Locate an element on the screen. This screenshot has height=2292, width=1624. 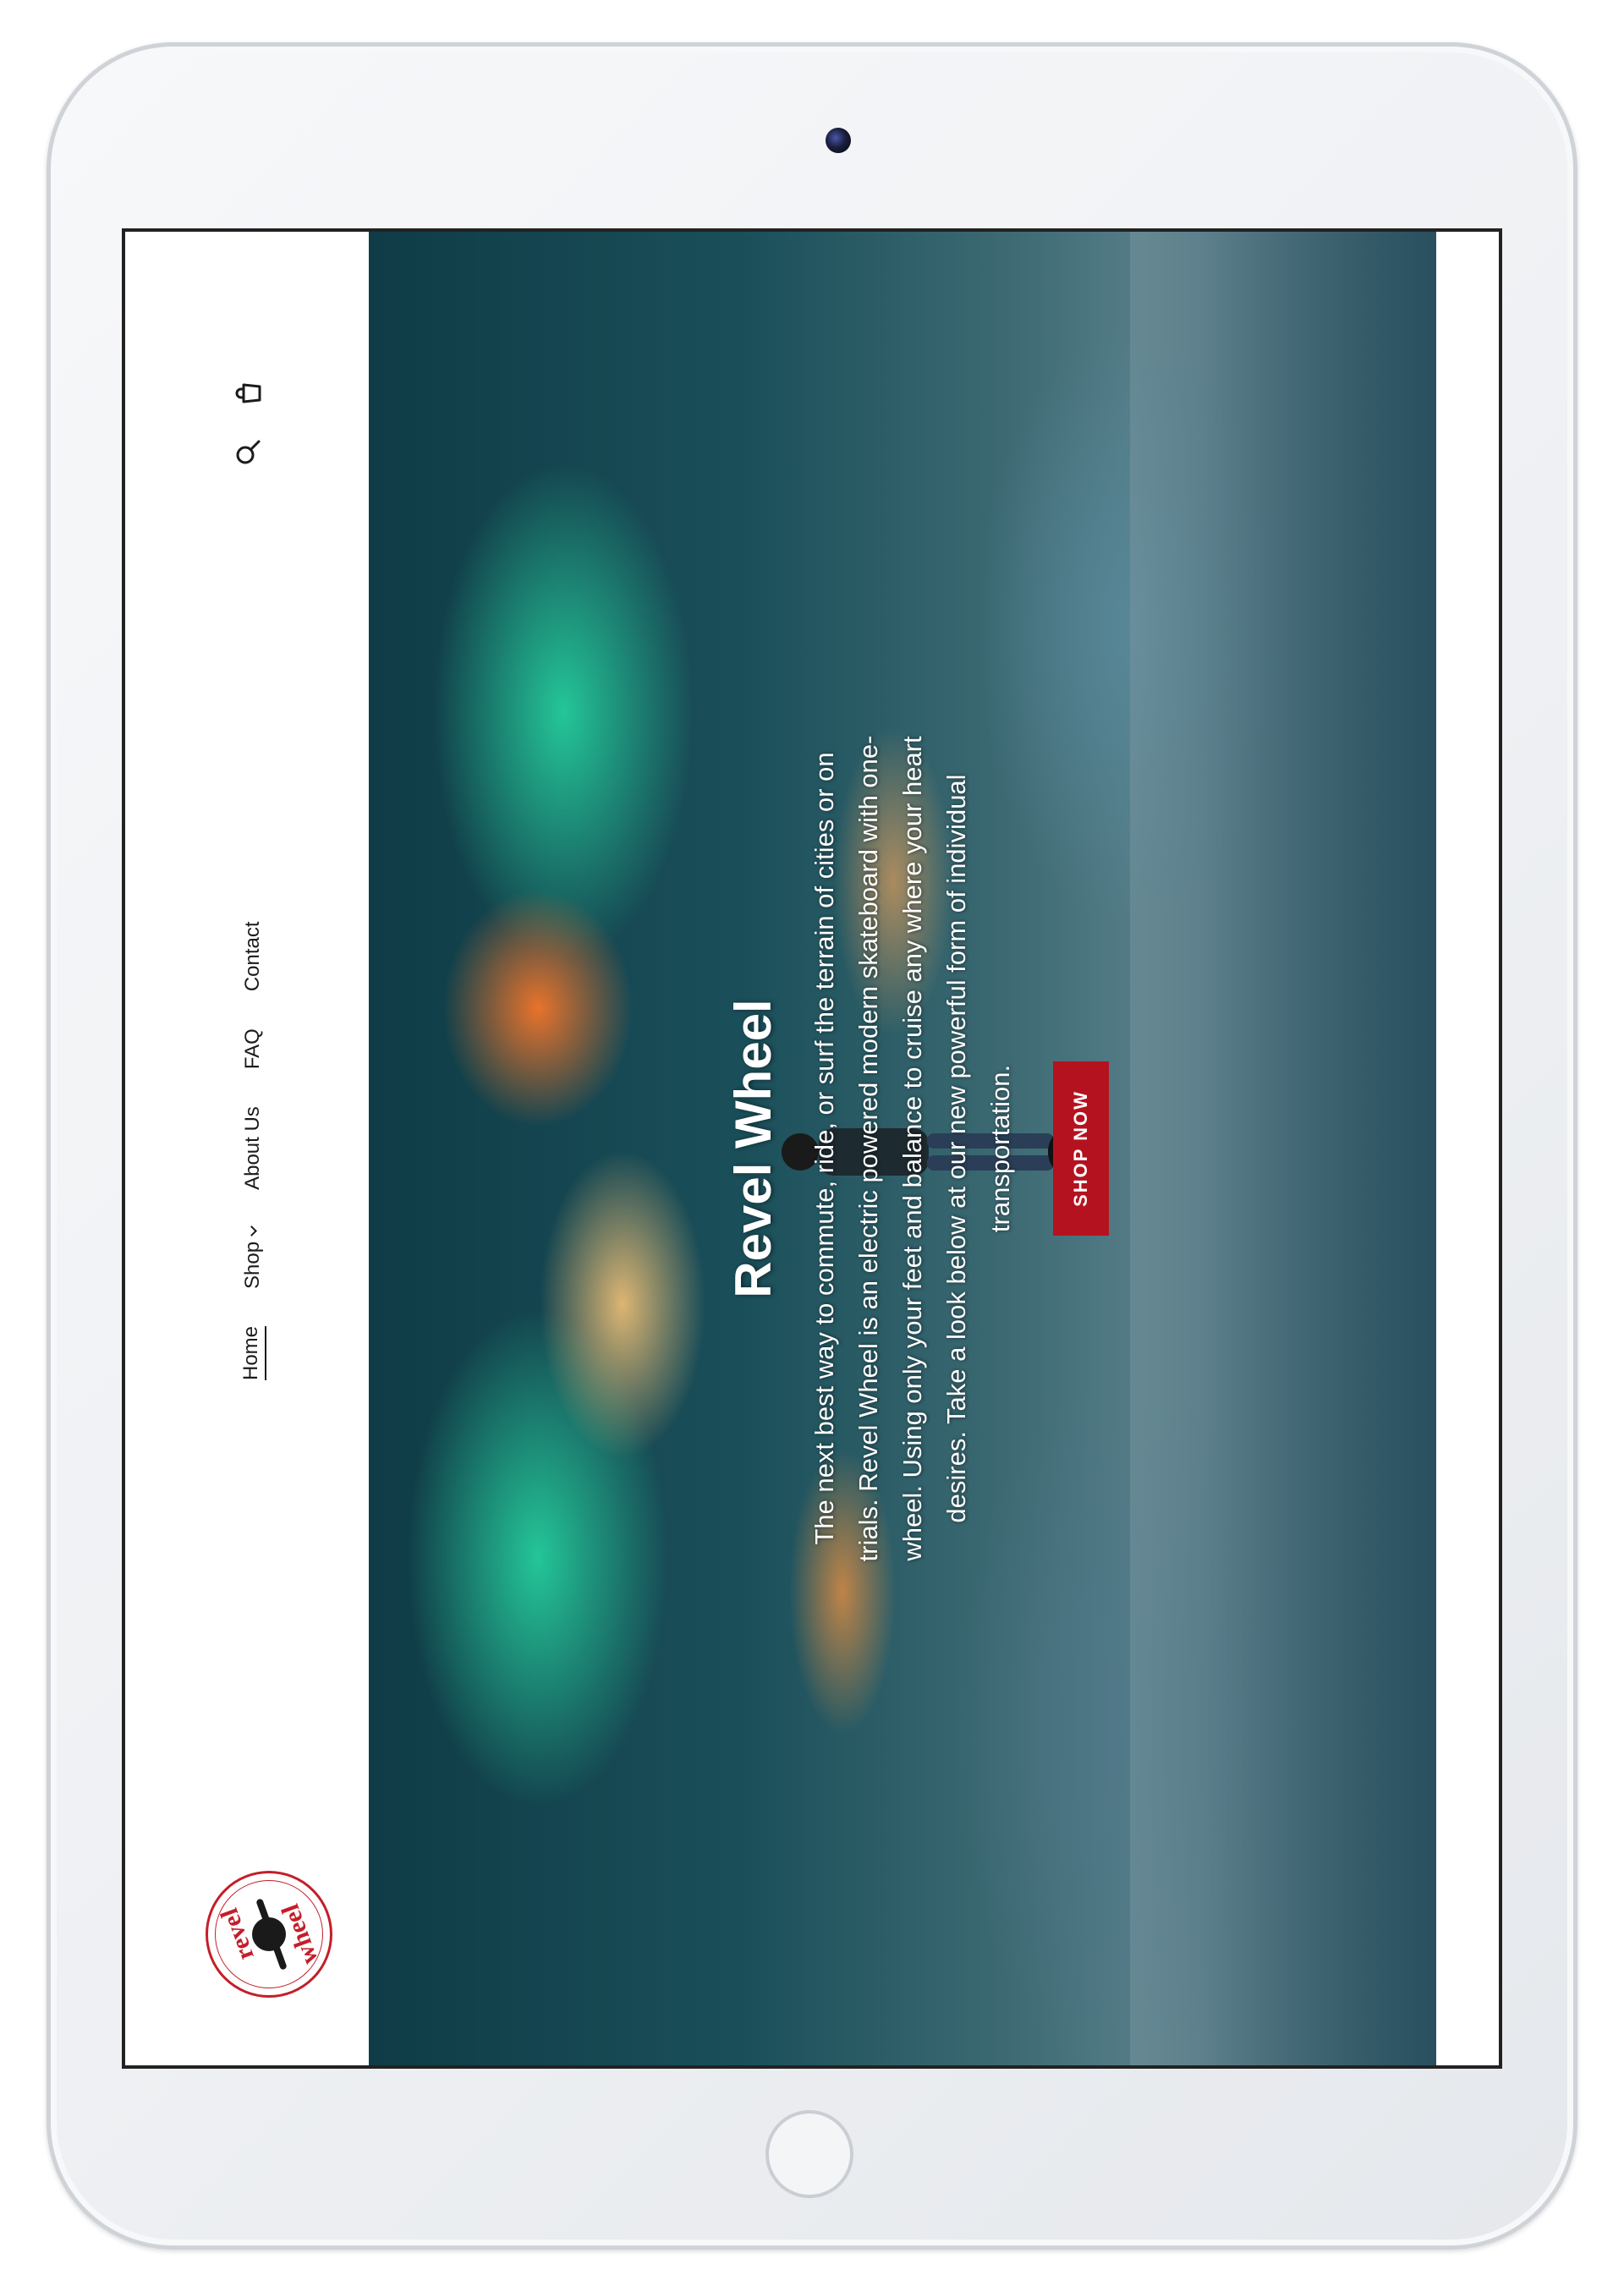
shop-now-button: SHOP NOW is located at coordinates (1081, 1148).